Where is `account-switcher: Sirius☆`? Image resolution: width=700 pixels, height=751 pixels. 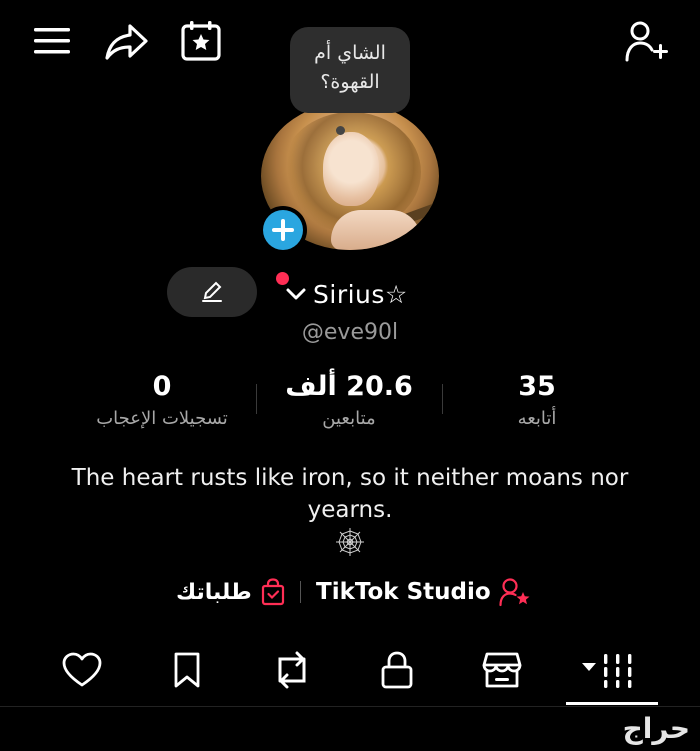 account-switcher: Sirius☆ is located at coordinates (346, 294).